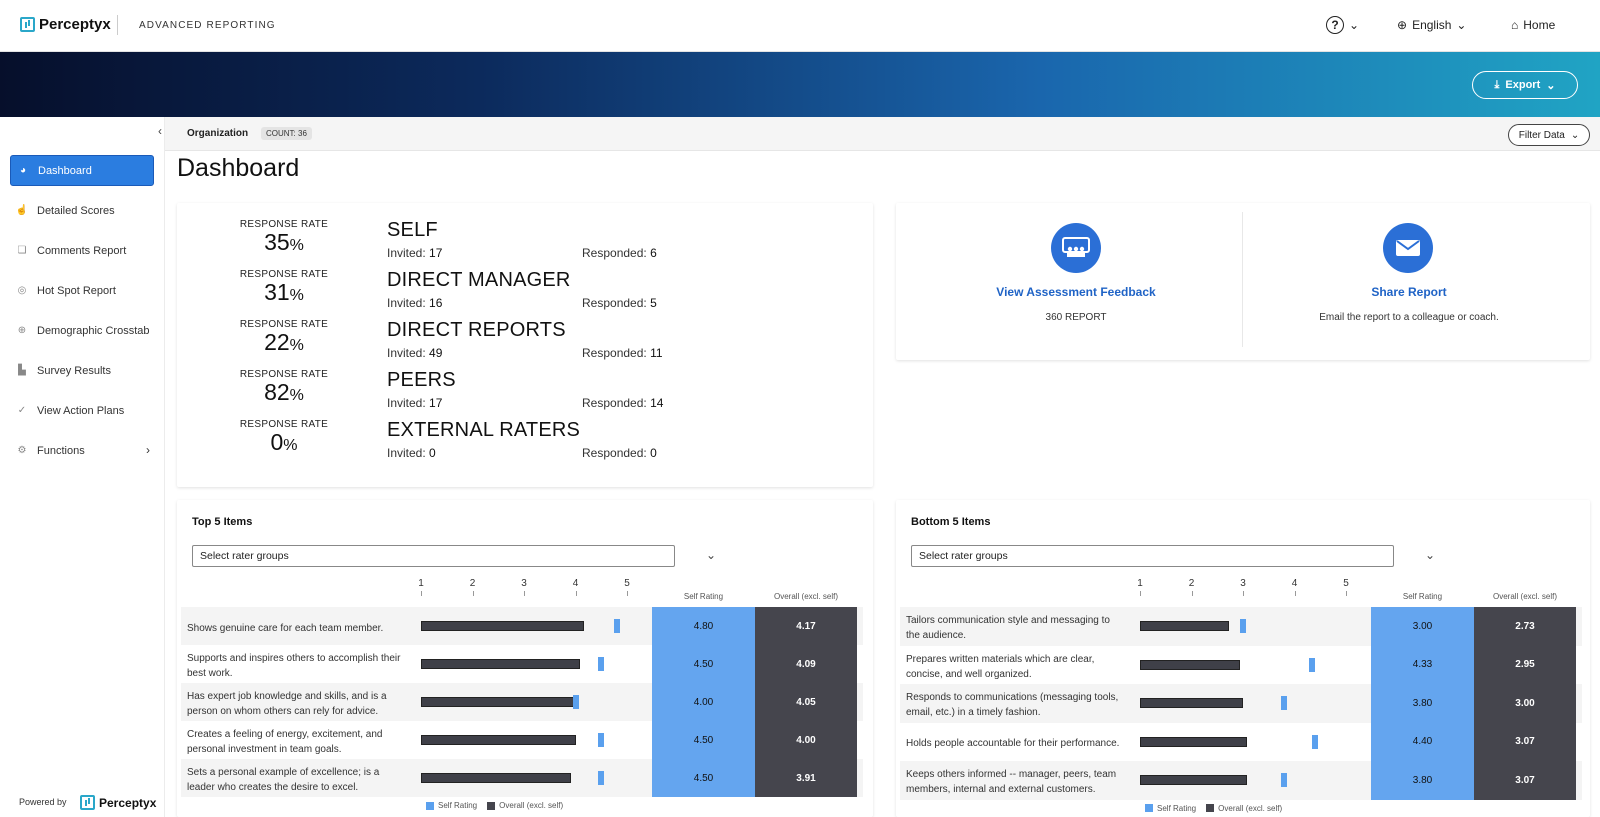 This screenshot has height=817, width=1600. Describe the element at coordinates (1191, 583) in the screenshot. I see `axis-tick-label: 2` at that location.